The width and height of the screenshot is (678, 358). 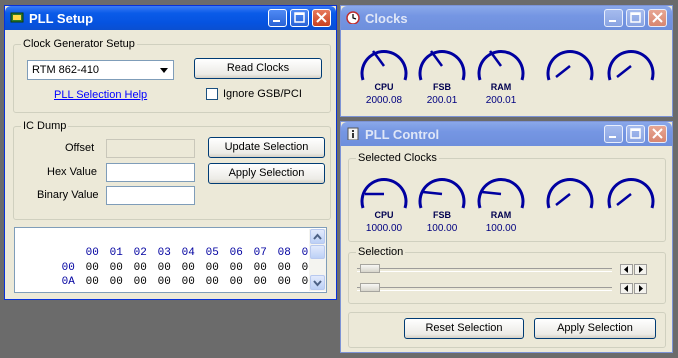 I want to click on binary-value-label: Binary Value, so click(x=68, y=195).